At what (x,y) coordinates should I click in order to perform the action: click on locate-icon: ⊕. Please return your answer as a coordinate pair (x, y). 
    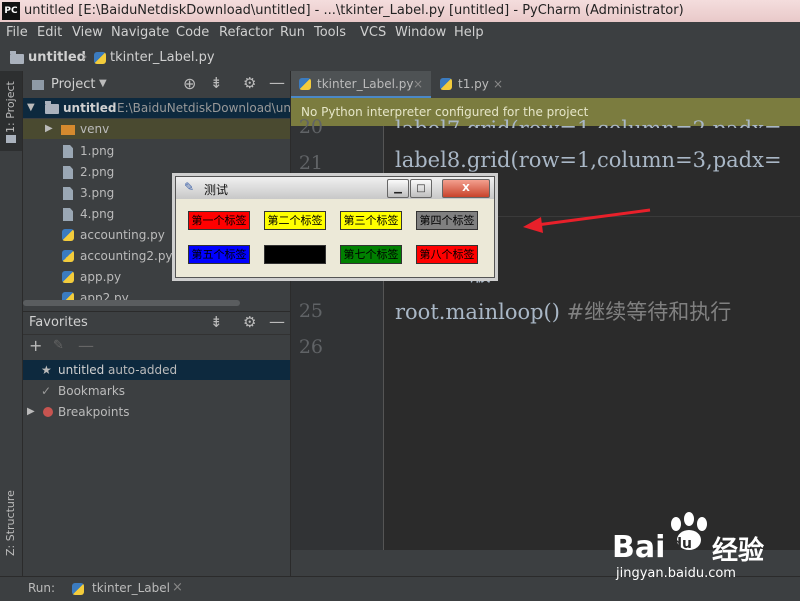
    Looking at the image, I should click on (189, 83).